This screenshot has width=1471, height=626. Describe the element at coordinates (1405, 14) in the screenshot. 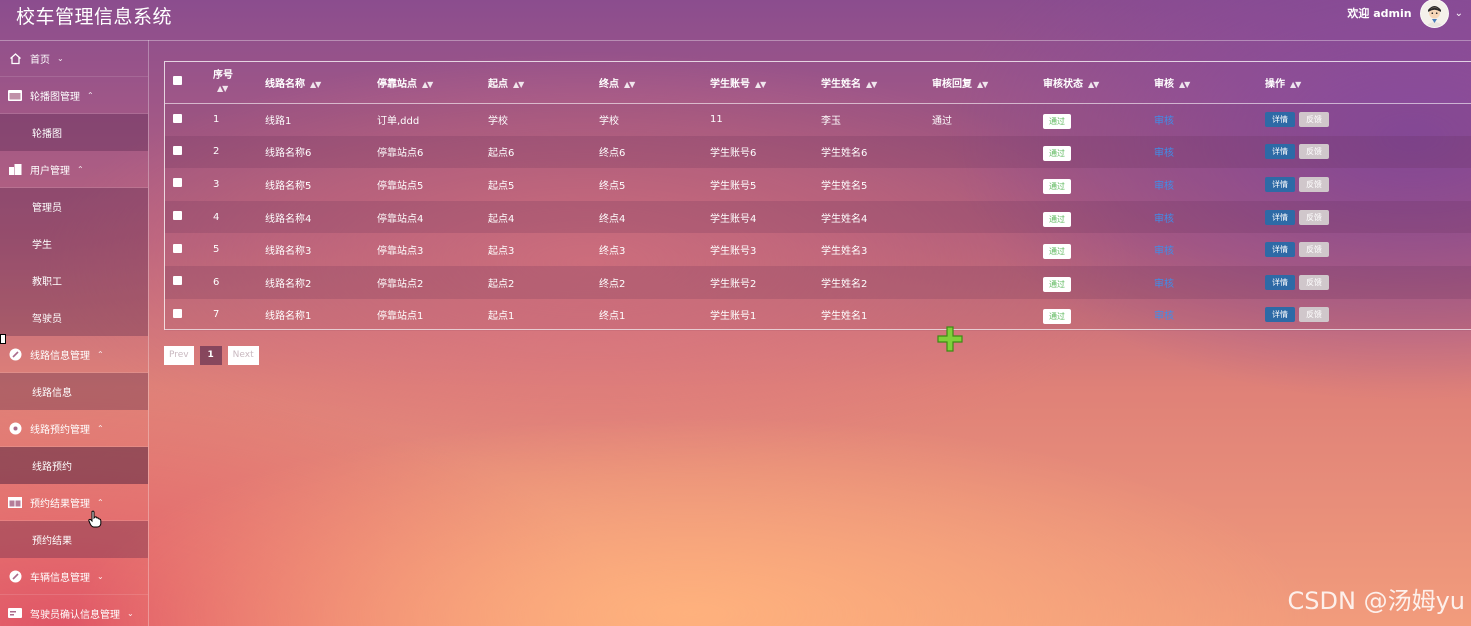

I see `user-menu: 欢迎 admin ⌄` at that location.